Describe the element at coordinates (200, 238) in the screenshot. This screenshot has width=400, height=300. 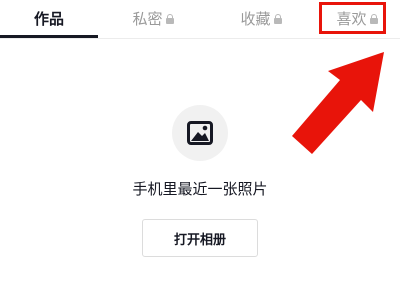
I see `open-album-button: 打开相册` at that location.